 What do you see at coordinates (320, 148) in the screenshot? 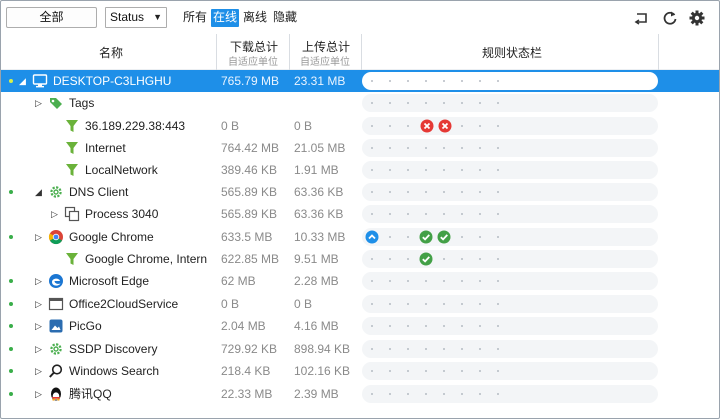
I see `upload-total: 21.05 MB` at bounding box center [320, 148].